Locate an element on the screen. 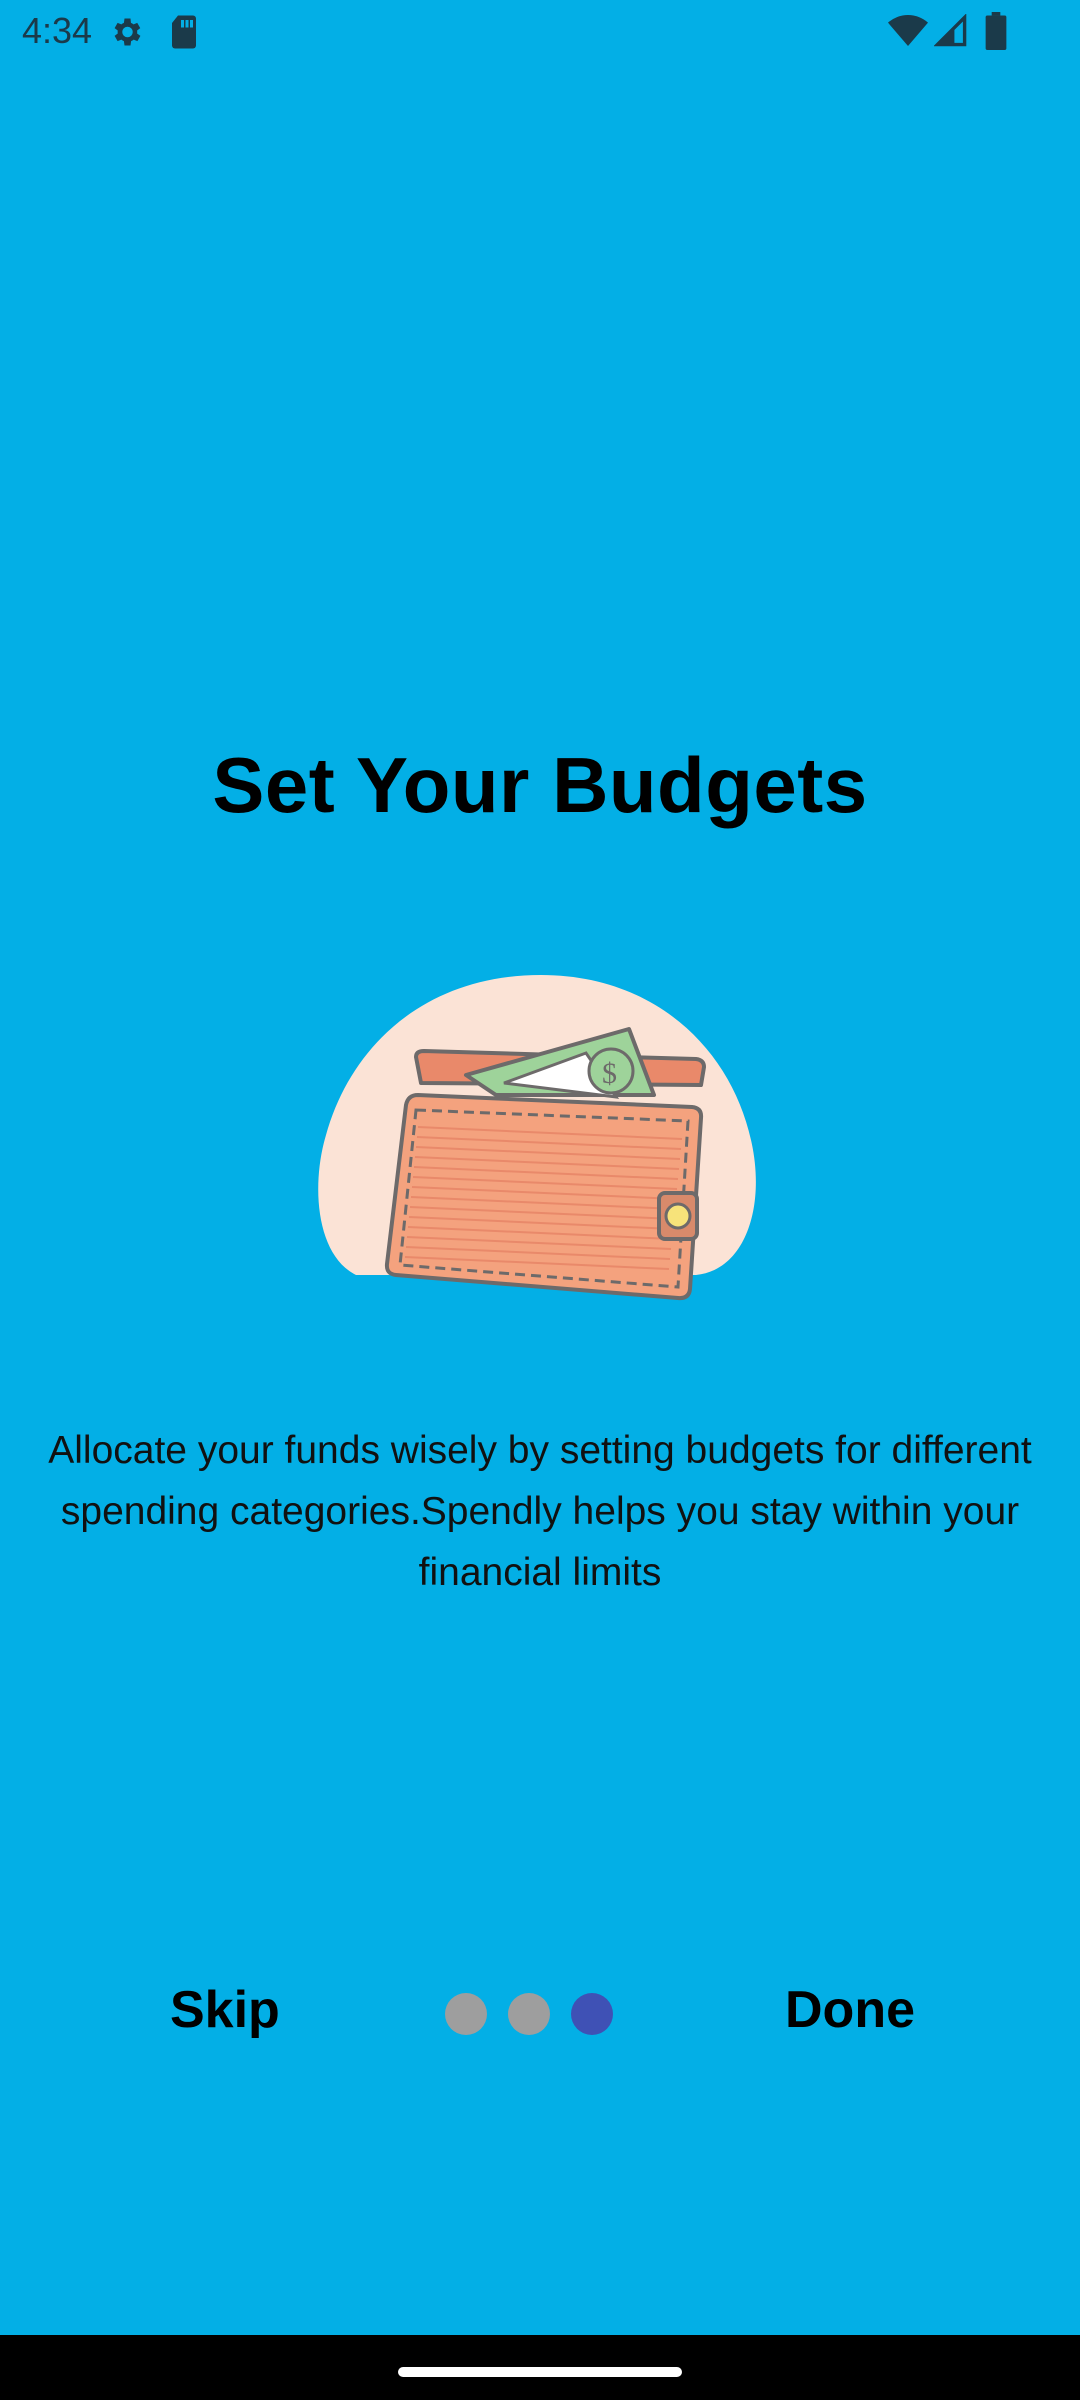  wifi-icon is located at coordinates (908, 30).